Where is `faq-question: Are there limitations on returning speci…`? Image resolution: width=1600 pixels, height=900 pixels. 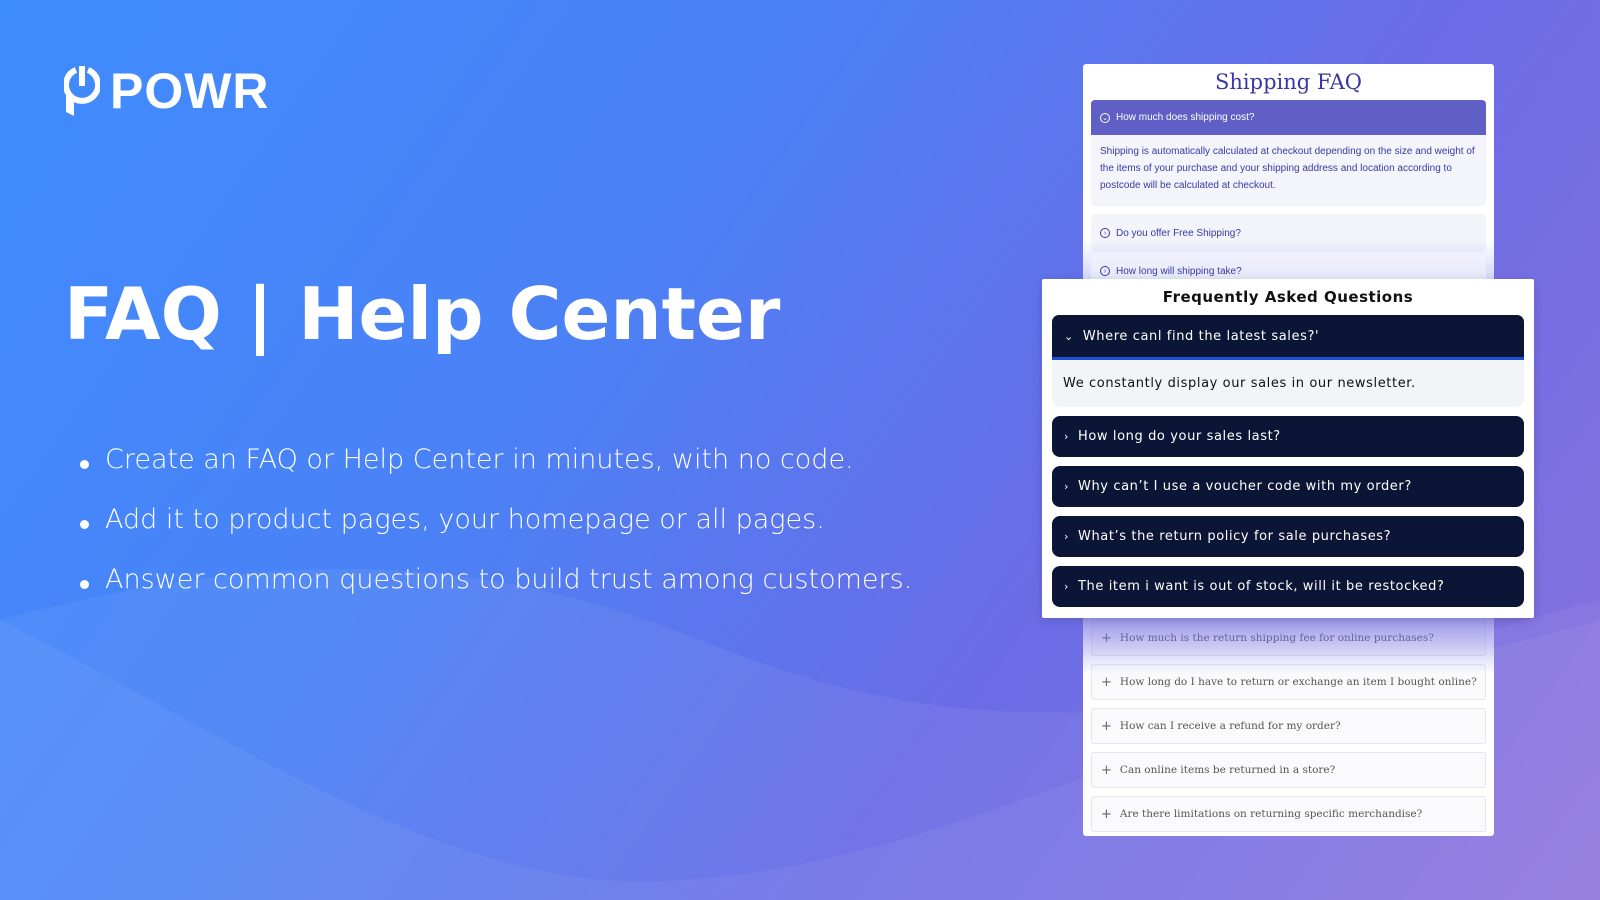
faq-question: Are there limitations on returning speci… is located at coordinates (1271, 814).